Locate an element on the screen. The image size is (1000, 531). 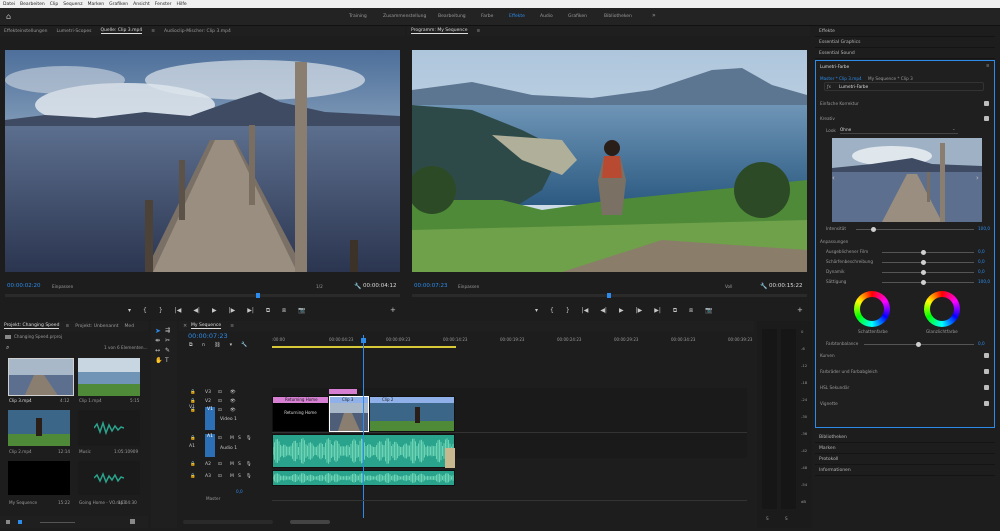
section-basic: Einfache Korrektur is located at coordinates (839, 103).